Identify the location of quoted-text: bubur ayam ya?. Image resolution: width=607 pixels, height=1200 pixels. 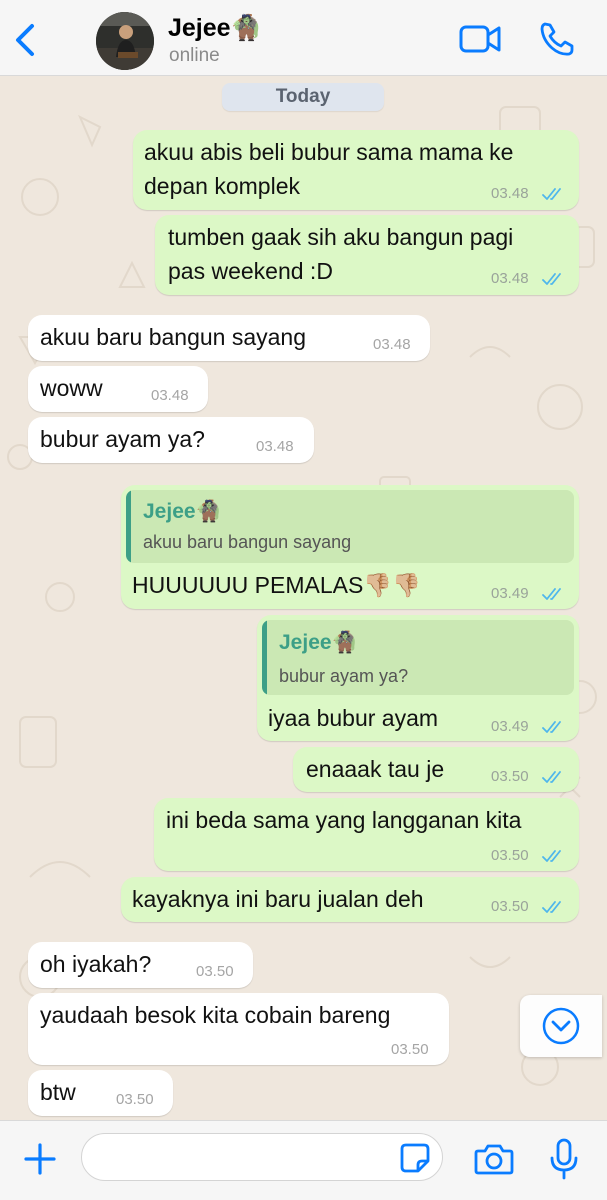
(344, 676).